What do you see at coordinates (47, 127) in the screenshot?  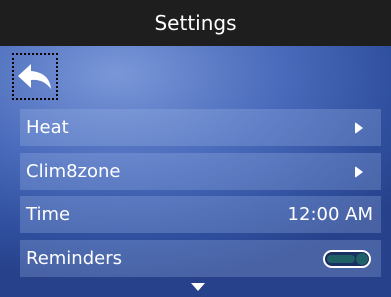 I see `menu-item-label: Heat` at bounding box center [47, 127].